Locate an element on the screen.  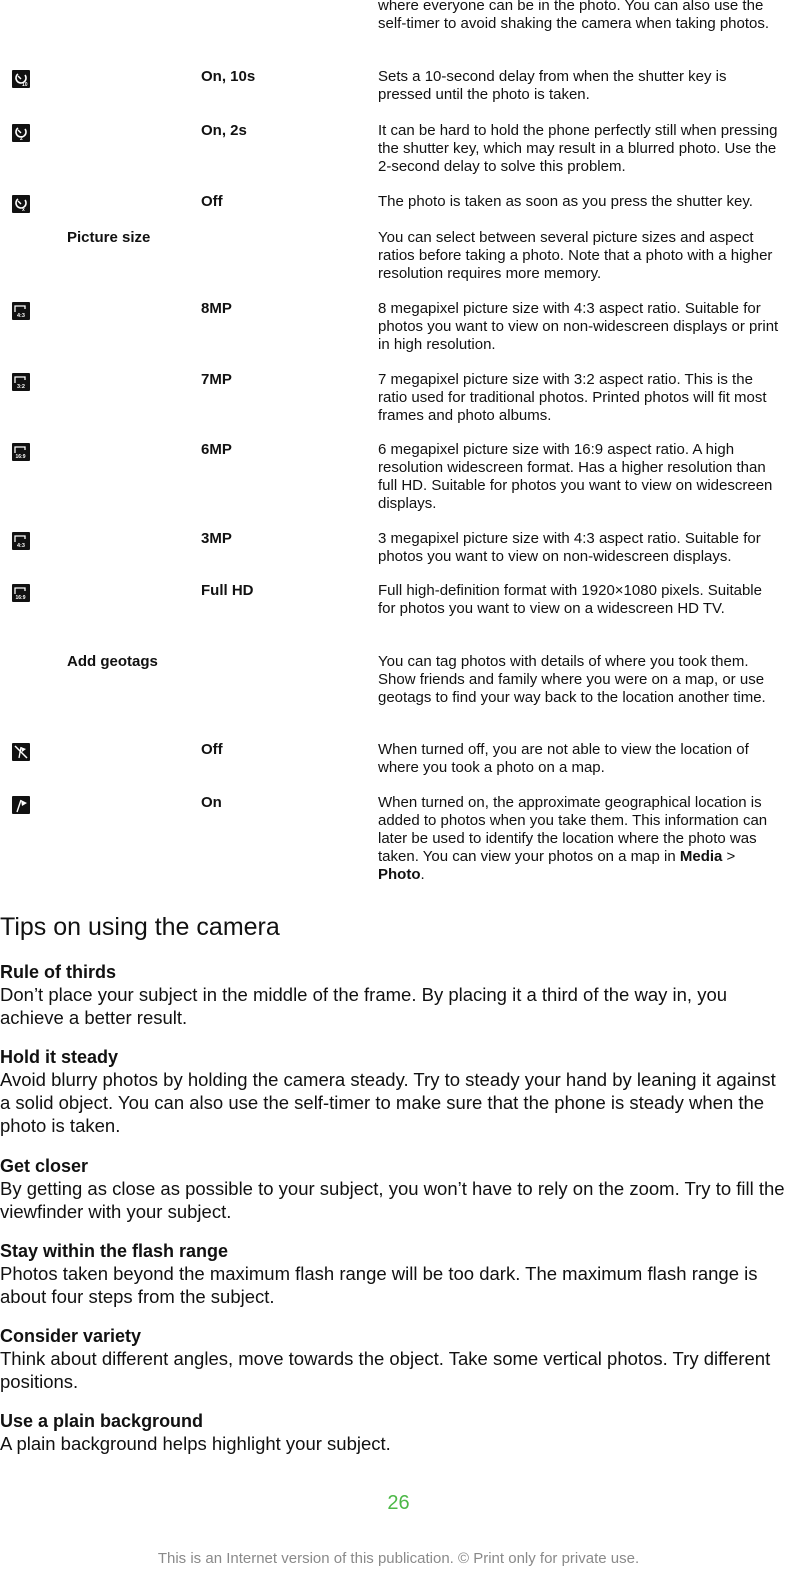
section-heading: Tips on using the camera is located at coordinates (140, 927).